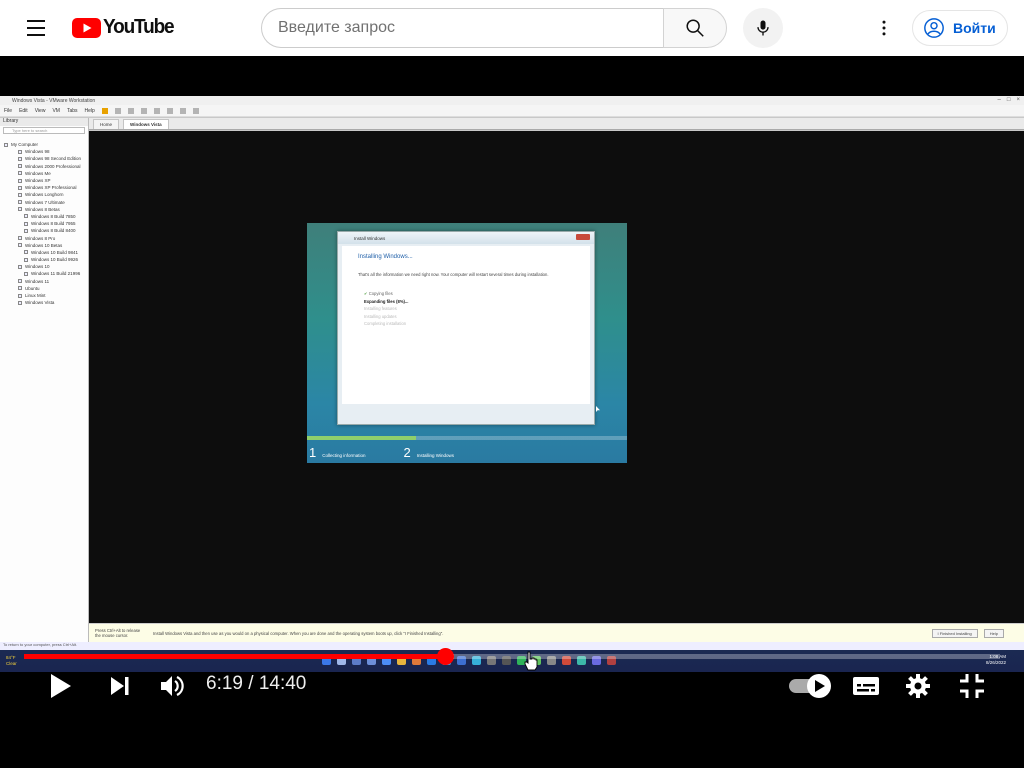  I want to click on search-box, so click(462, 28).